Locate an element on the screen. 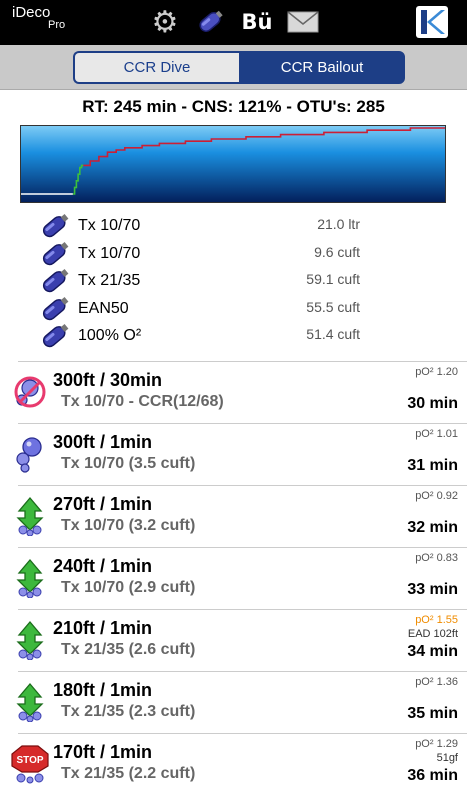  profile-water-background is located at coordinates (233, 164).